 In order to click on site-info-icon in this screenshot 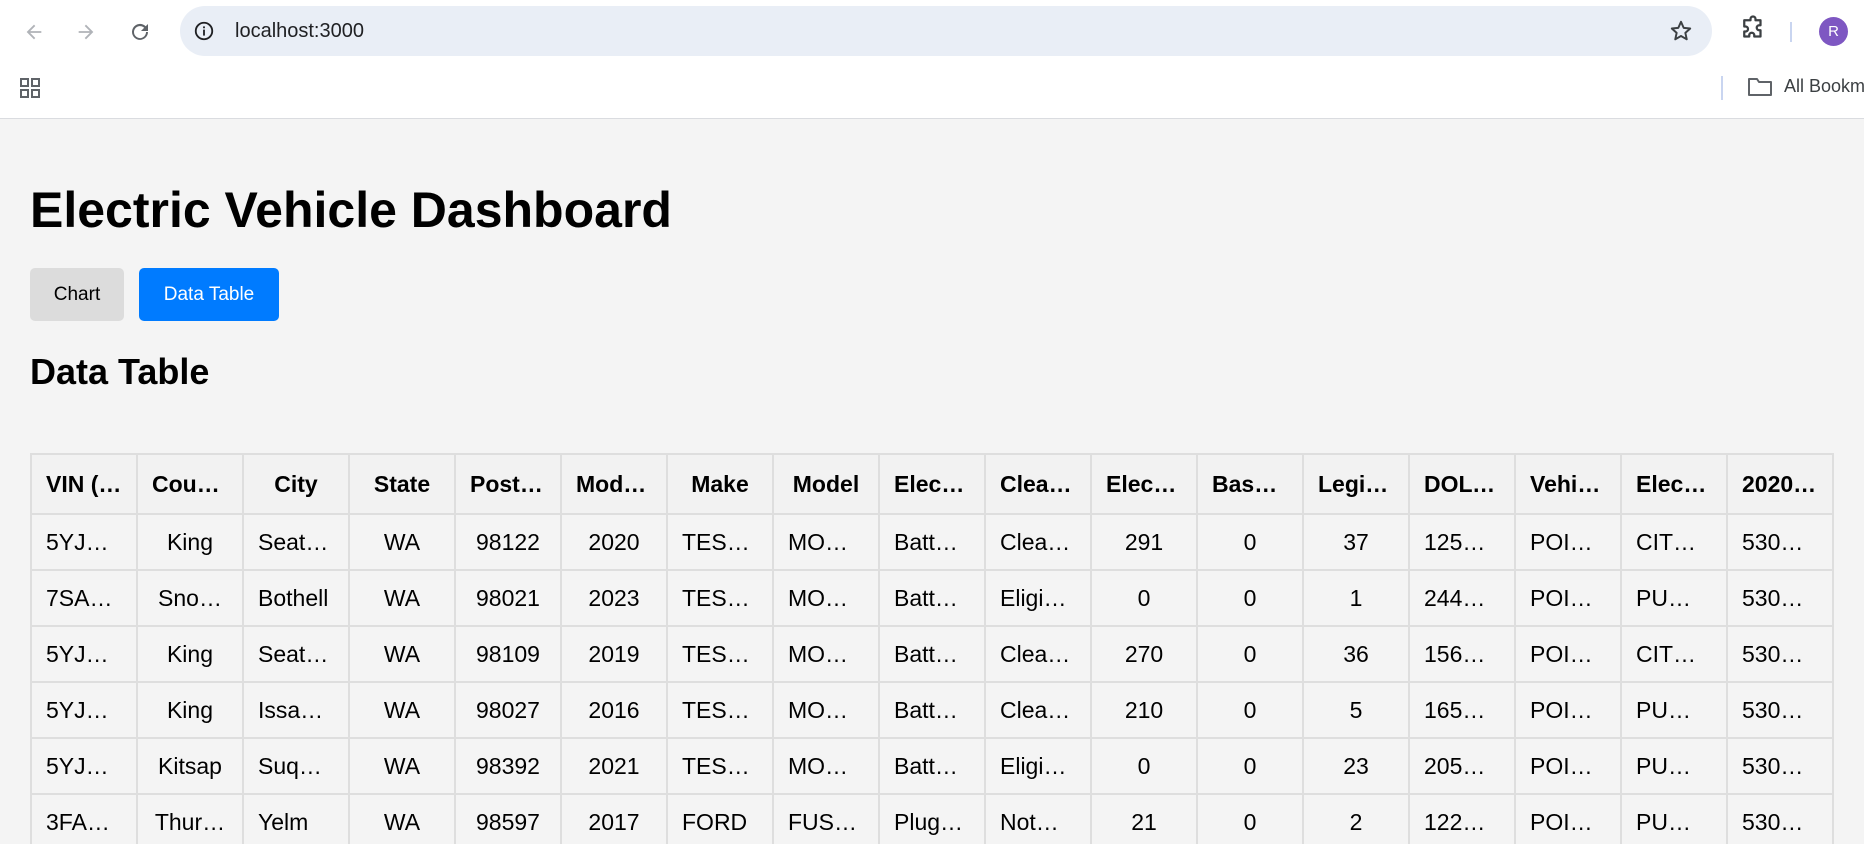, I will do `click(204, 31)`.